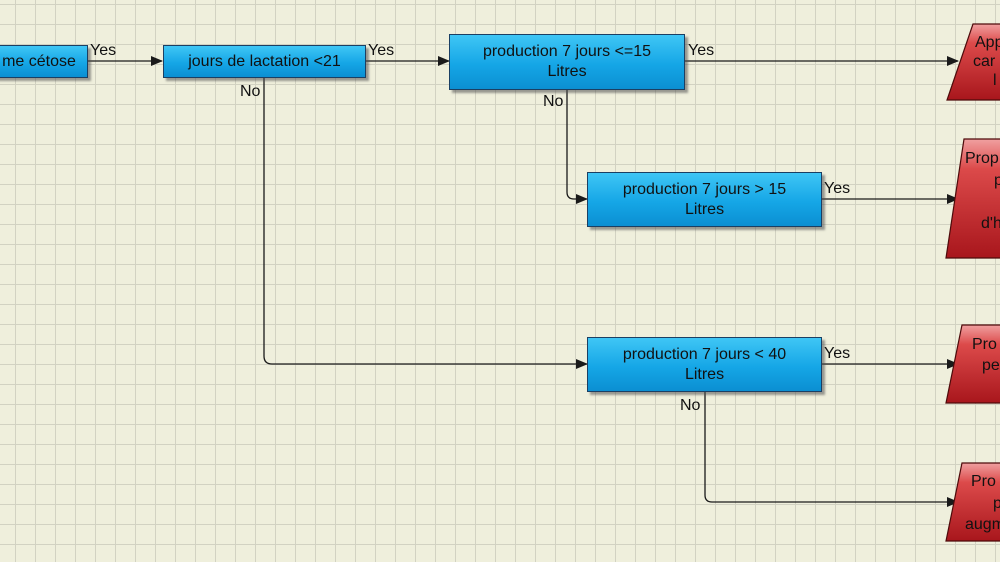 This screenshot has height=562, width=1000. What do you see at coordinates (837, 188) in the screenshot?
I see `label-yes-prodgt15: Yes` at bounding box center [837, 188].